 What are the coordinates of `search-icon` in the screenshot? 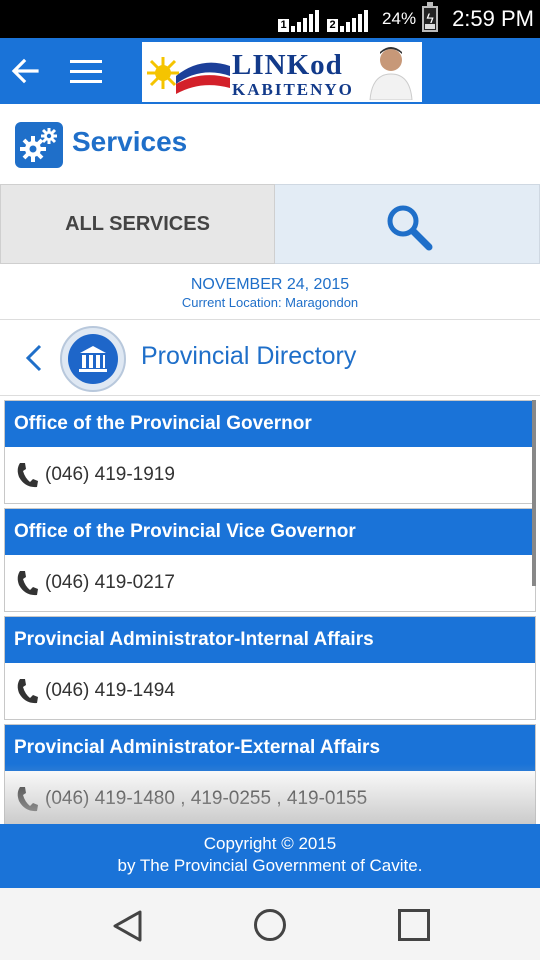 It's located at (410, 228).